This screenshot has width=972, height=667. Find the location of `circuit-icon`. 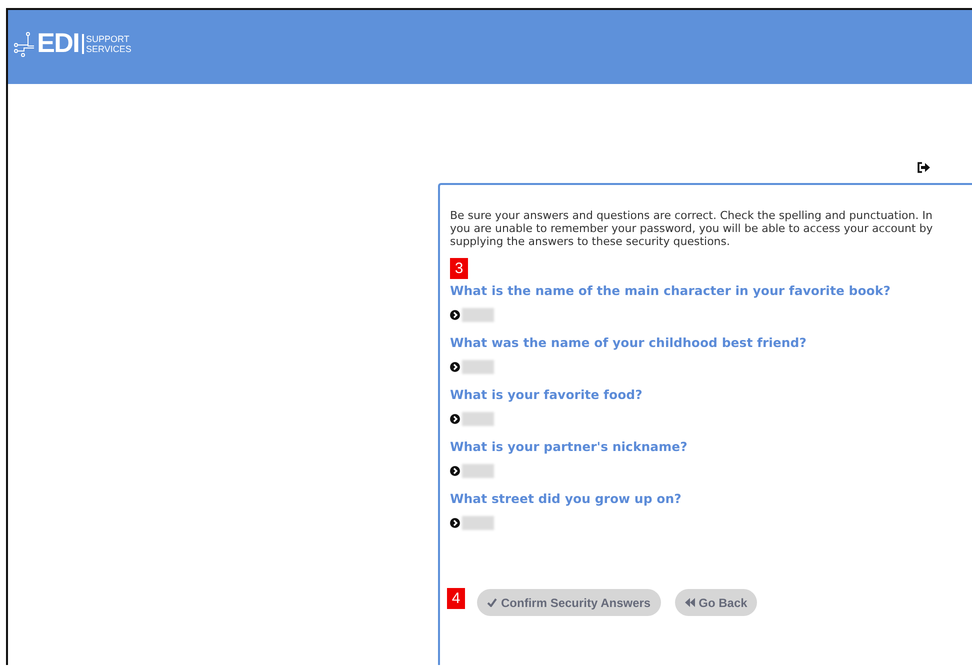

circuit-icon is located at coordinates (24, 43).